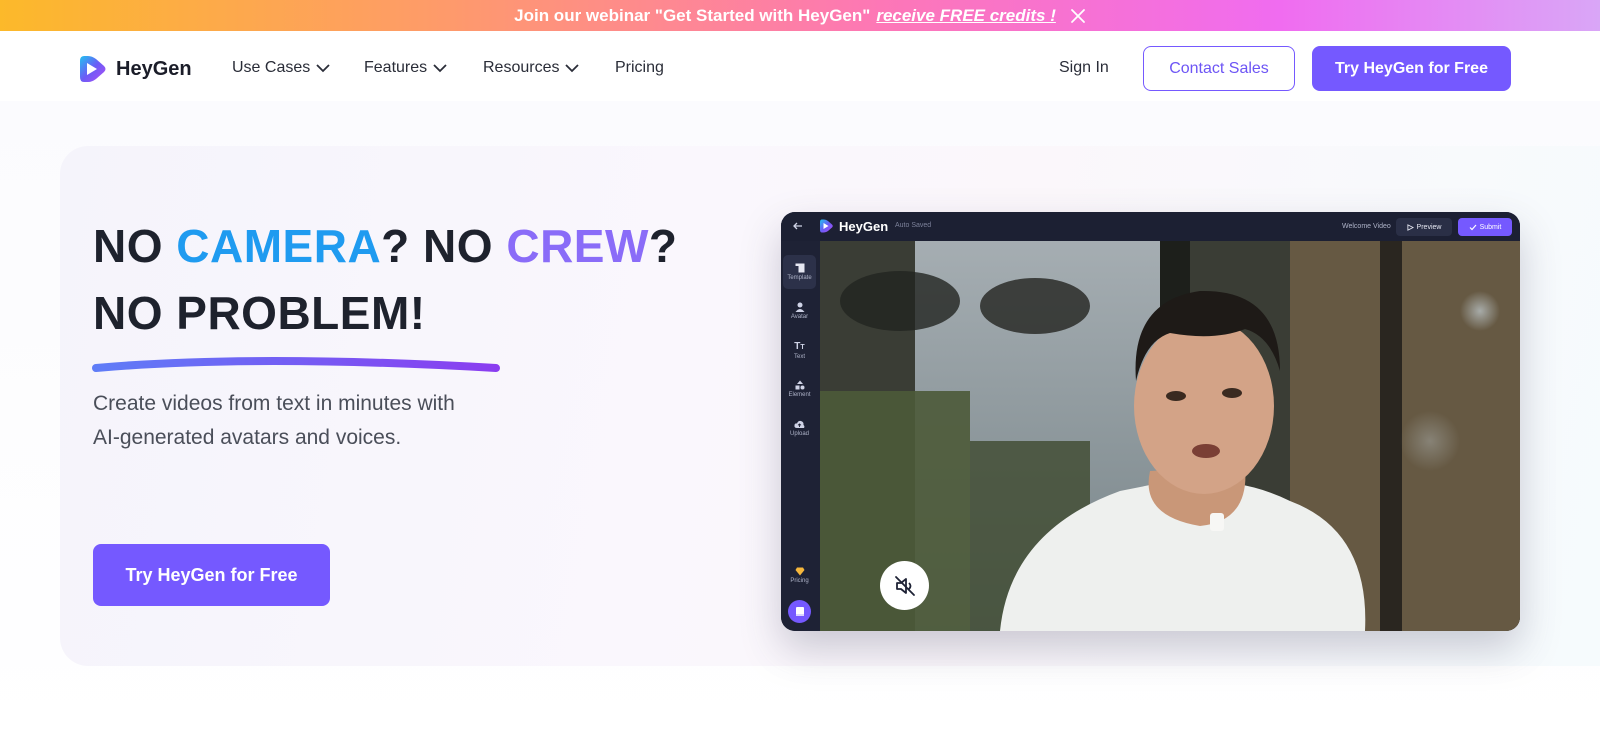 The image size is (1600, 744). What do you see at coordinates (274, 403) in the screenshot?
I see `hero-subtext-line1: Create videos from text in minutes with` at bounding box center [274, 403].